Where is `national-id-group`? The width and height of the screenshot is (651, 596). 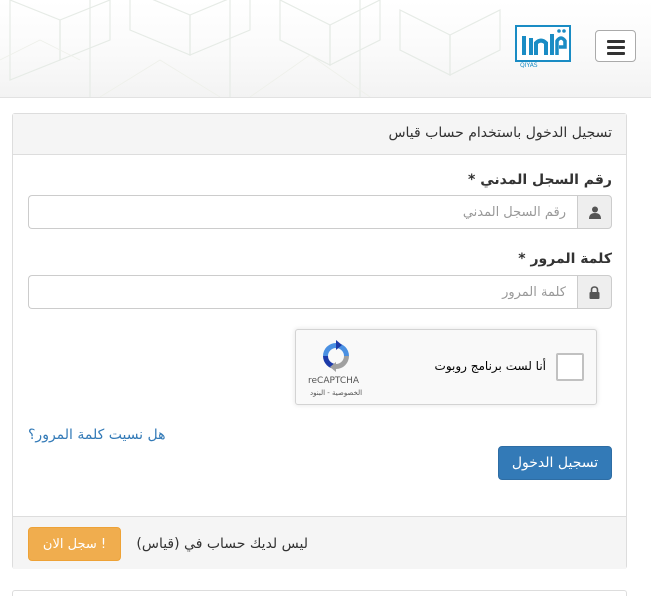 national-id-group is located at coordinates (320, 212).